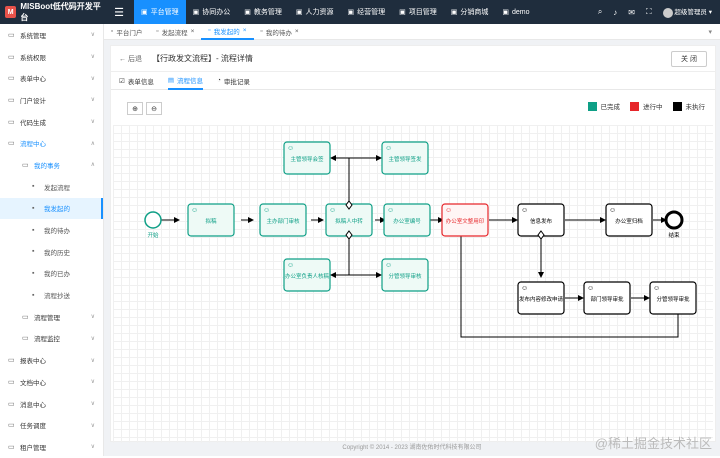  I want to click on sidebar-item: ▭我的事务∧, so click(51, 165).